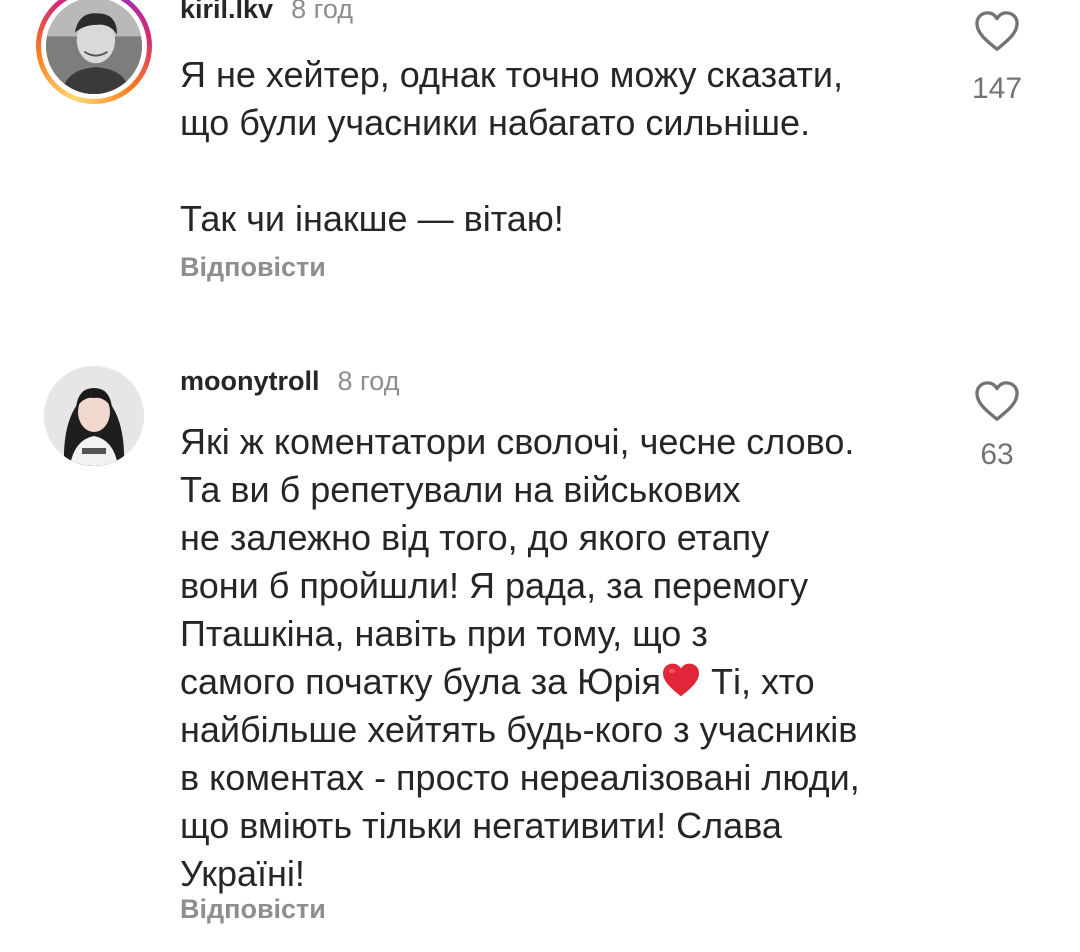  What do you see at coordinates (997, 58) in the screenshot?
I see `like-control: 147` at bounding box center [997, 58].